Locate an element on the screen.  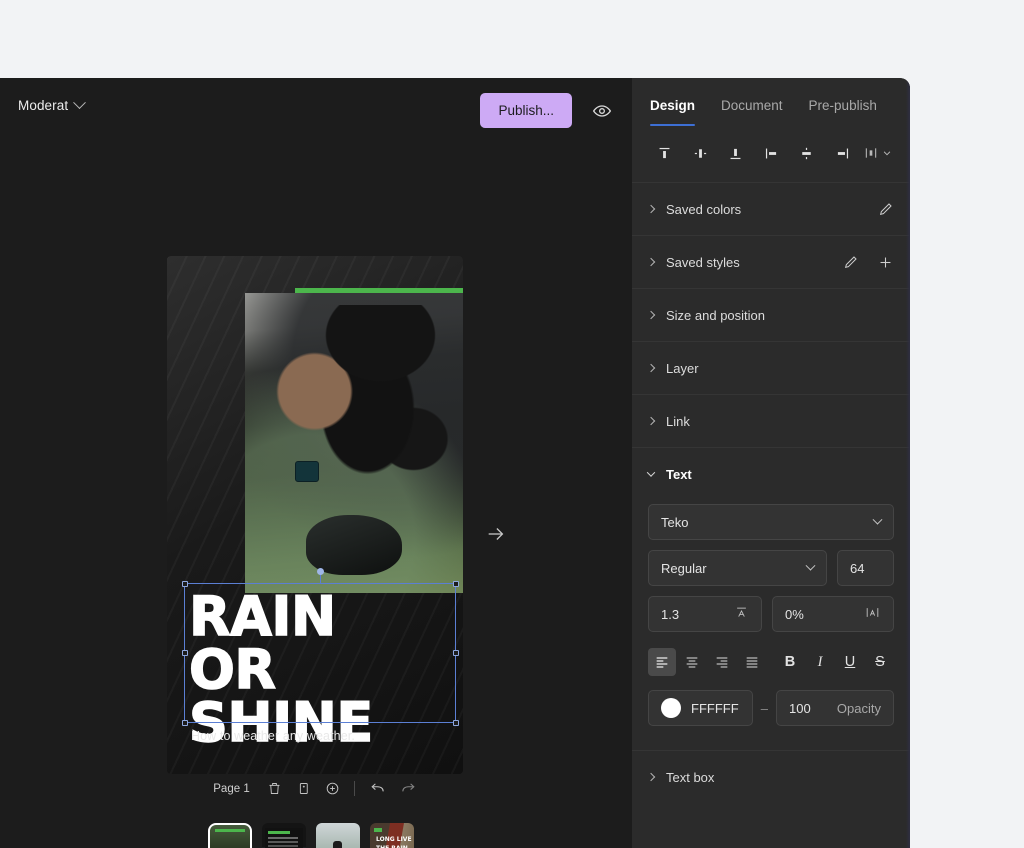
section-saved-styles: Saved styles is located at coordinates (771, 261).